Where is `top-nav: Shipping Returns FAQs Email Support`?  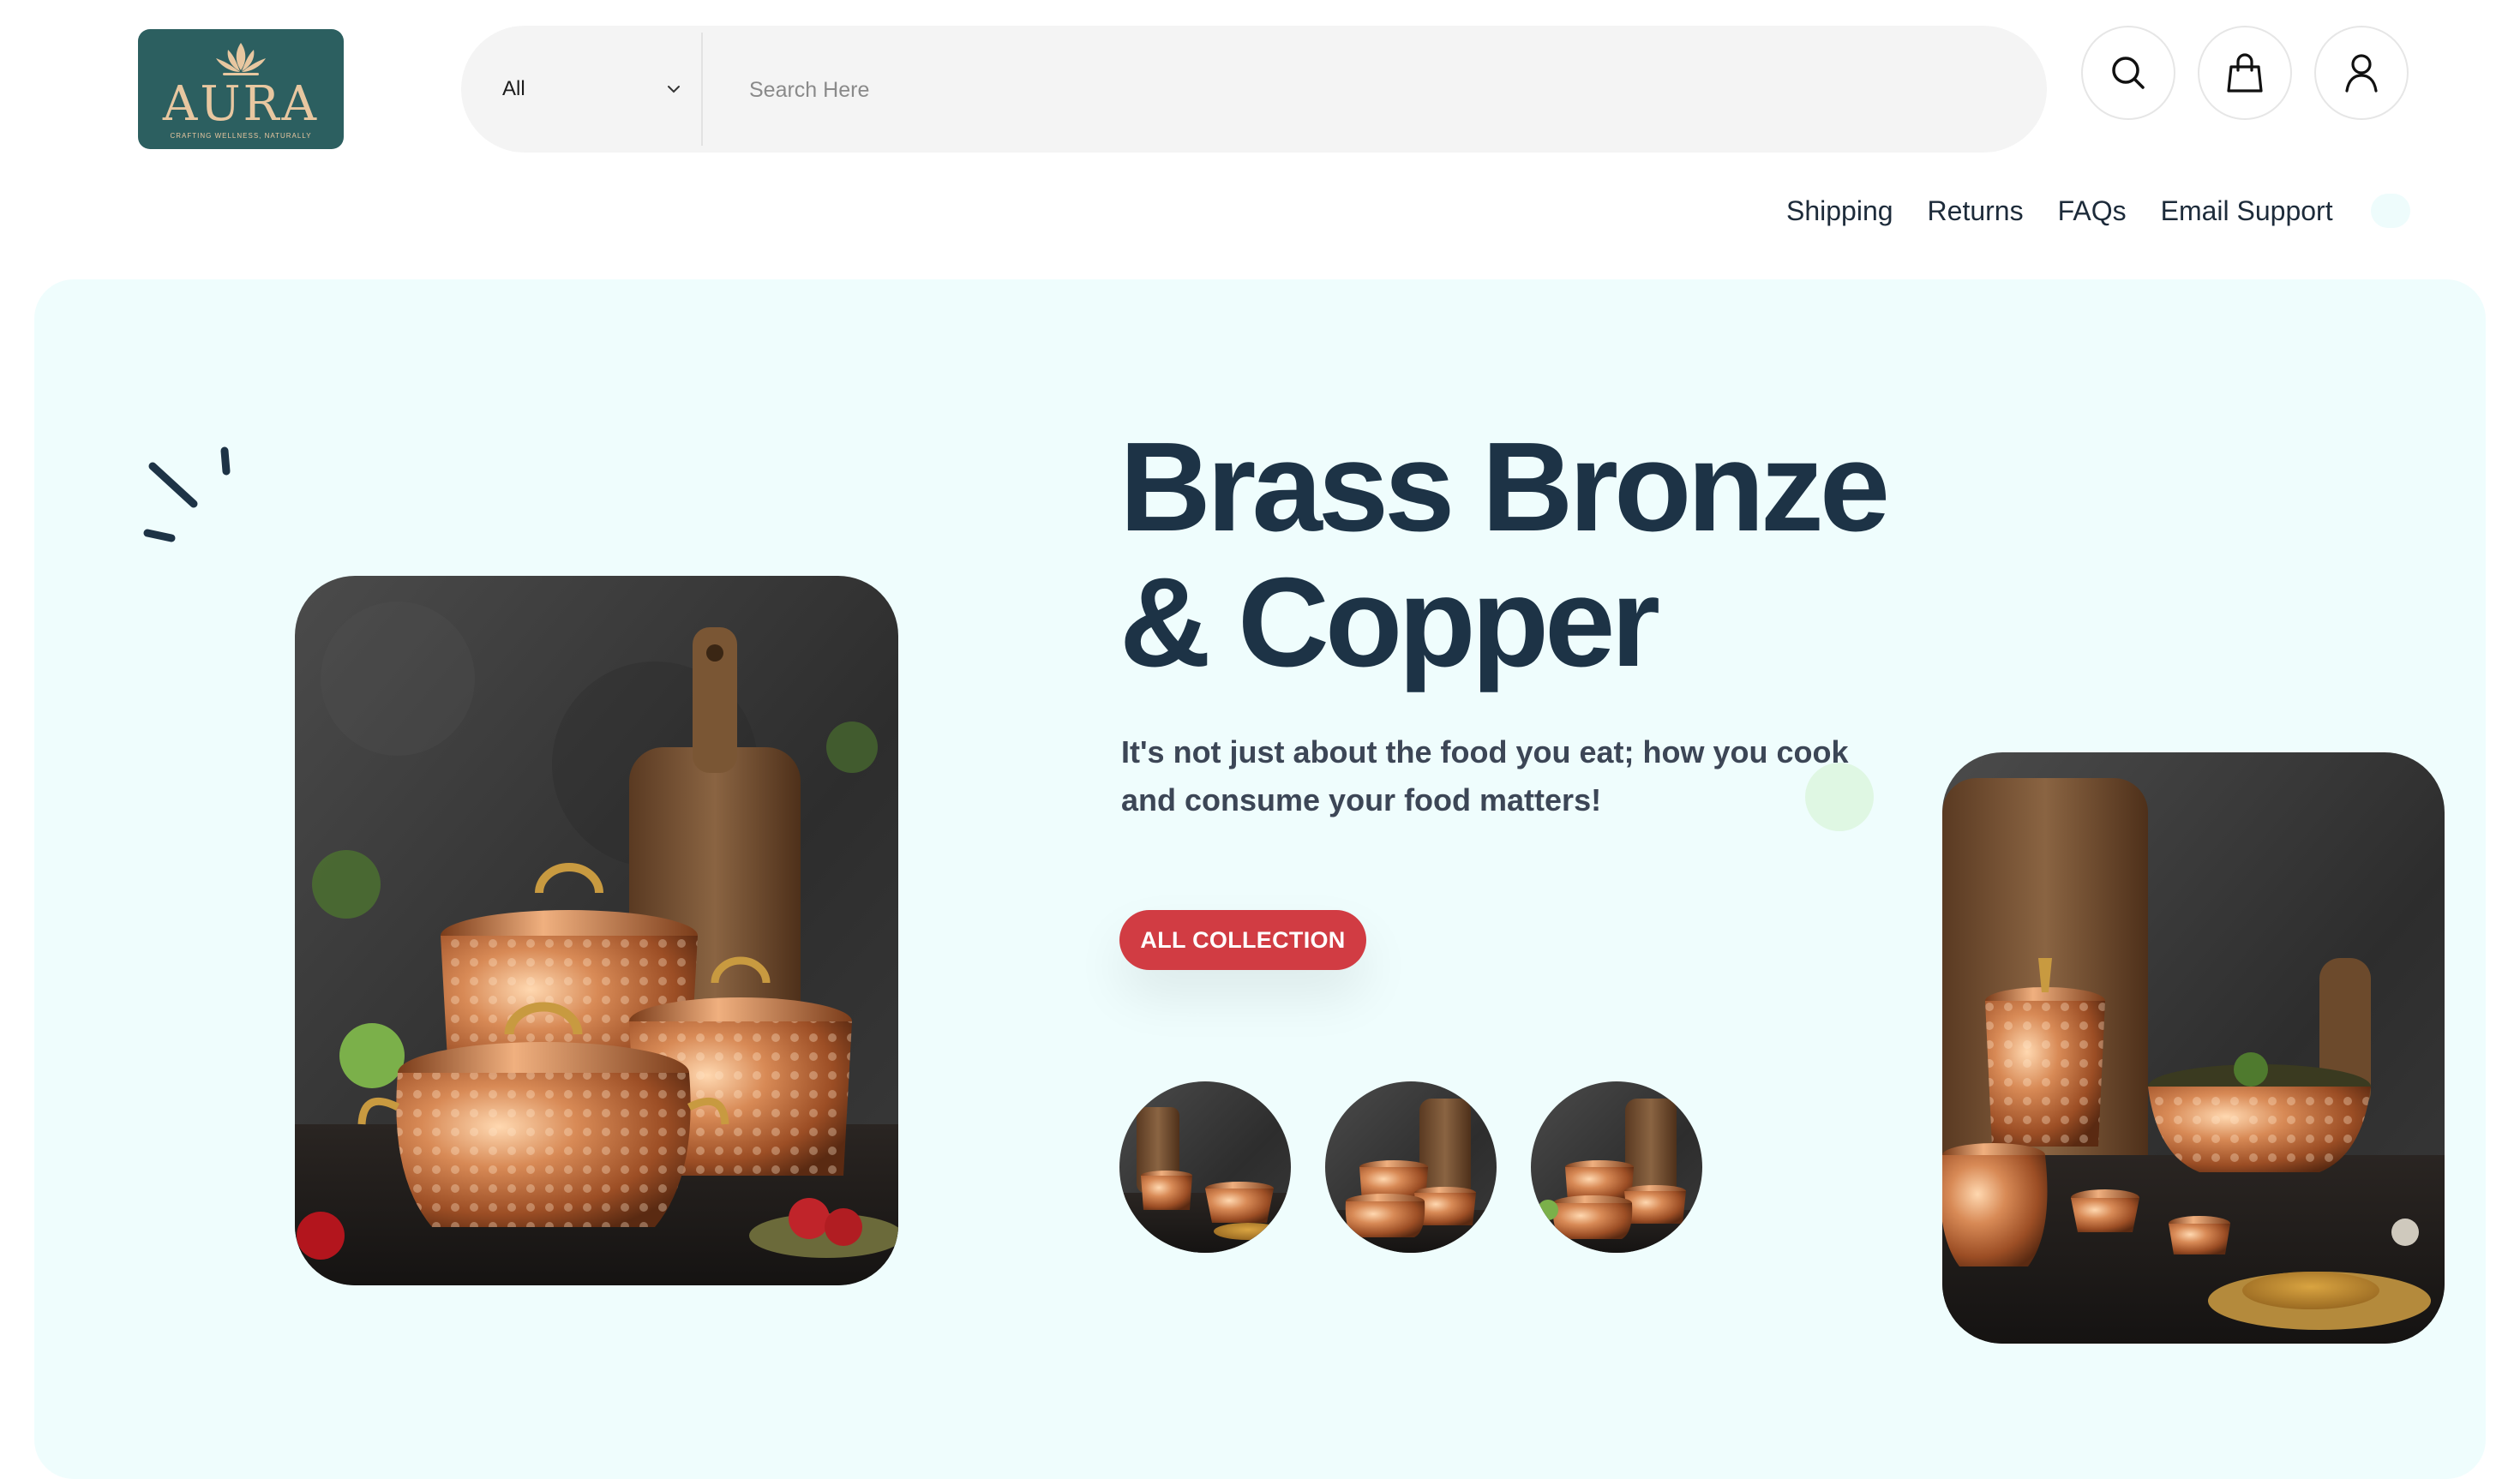 top-nav: Shipping Returns FAQs Email Support is located at coordinates (2076, 211).